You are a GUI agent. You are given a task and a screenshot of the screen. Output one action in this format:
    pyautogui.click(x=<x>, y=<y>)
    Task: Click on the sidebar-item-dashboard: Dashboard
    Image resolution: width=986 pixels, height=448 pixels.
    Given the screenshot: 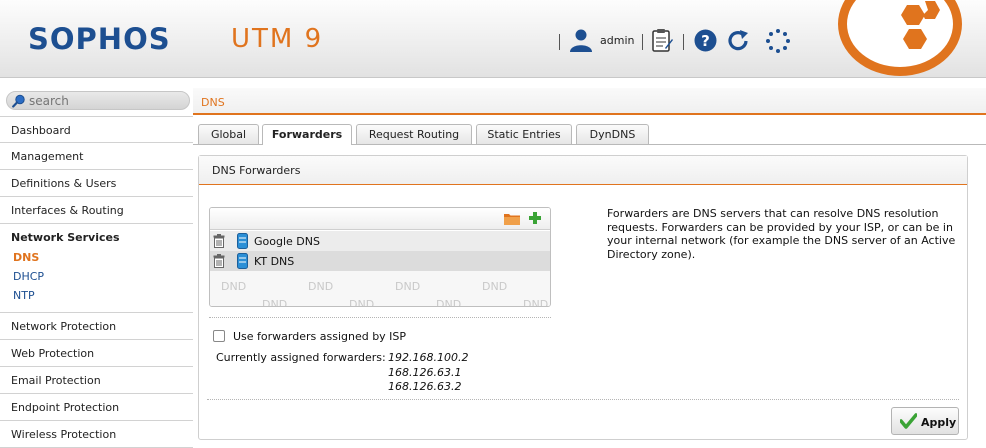 What is the action you would take?
    pyautogui.click(x=96, y=129)
    